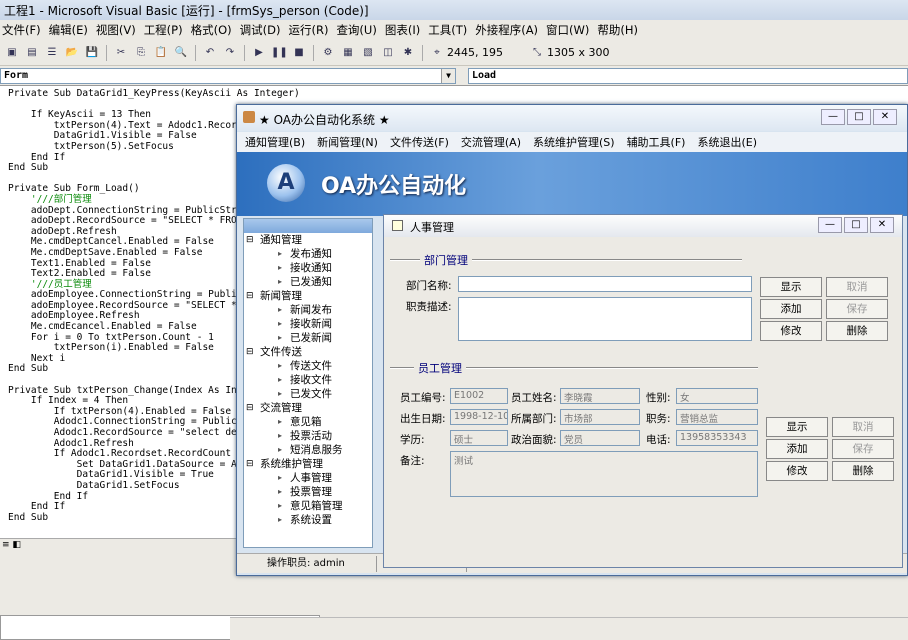 This screenshot has width=908, height=640. I want to click on tree-item: 短消息服务, so click(308, 450).